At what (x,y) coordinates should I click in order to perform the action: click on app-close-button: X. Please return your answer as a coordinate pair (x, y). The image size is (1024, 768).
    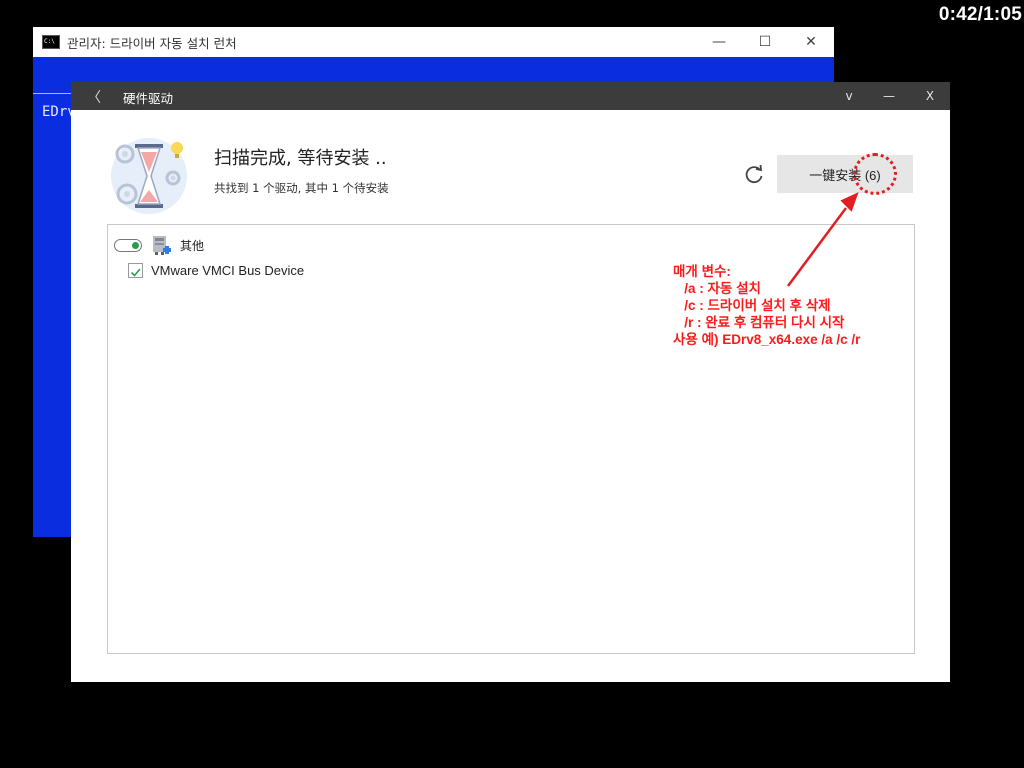
    Looking at the image, I should click on (930, 96).